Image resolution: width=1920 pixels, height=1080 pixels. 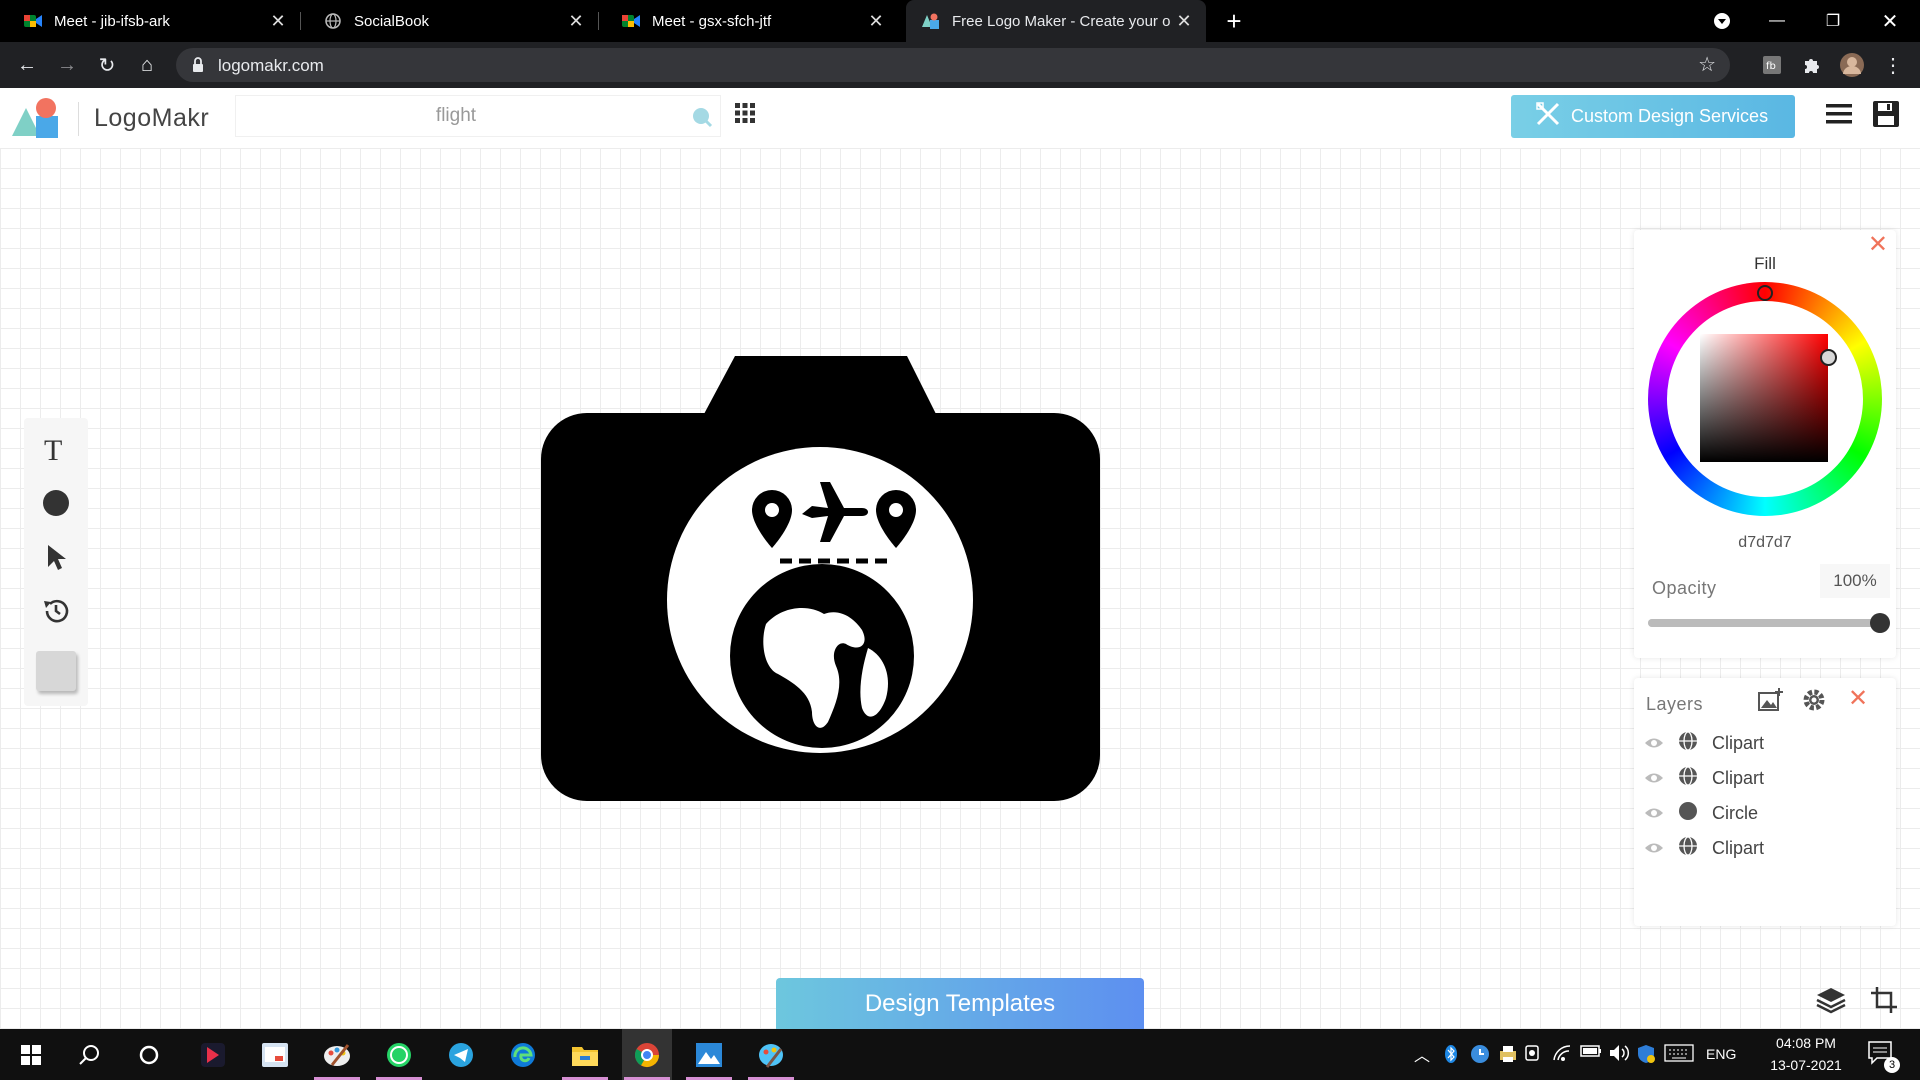 What do you see at coordinates (771, 1054) in the screenshot?
I see `paint-3d-icon` at bounding box center [771, 1054].